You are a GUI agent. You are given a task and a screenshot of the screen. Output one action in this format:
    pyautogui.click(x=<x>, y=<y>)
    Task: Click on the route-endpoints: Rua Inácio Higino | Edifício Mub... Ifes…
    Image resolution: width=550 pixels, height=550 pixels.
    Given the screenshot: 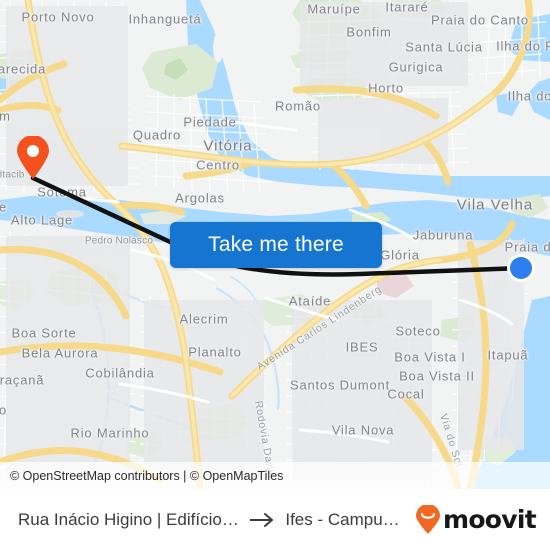 What is the action you would take?
    pyautogui.click(x=211, y=520)
    